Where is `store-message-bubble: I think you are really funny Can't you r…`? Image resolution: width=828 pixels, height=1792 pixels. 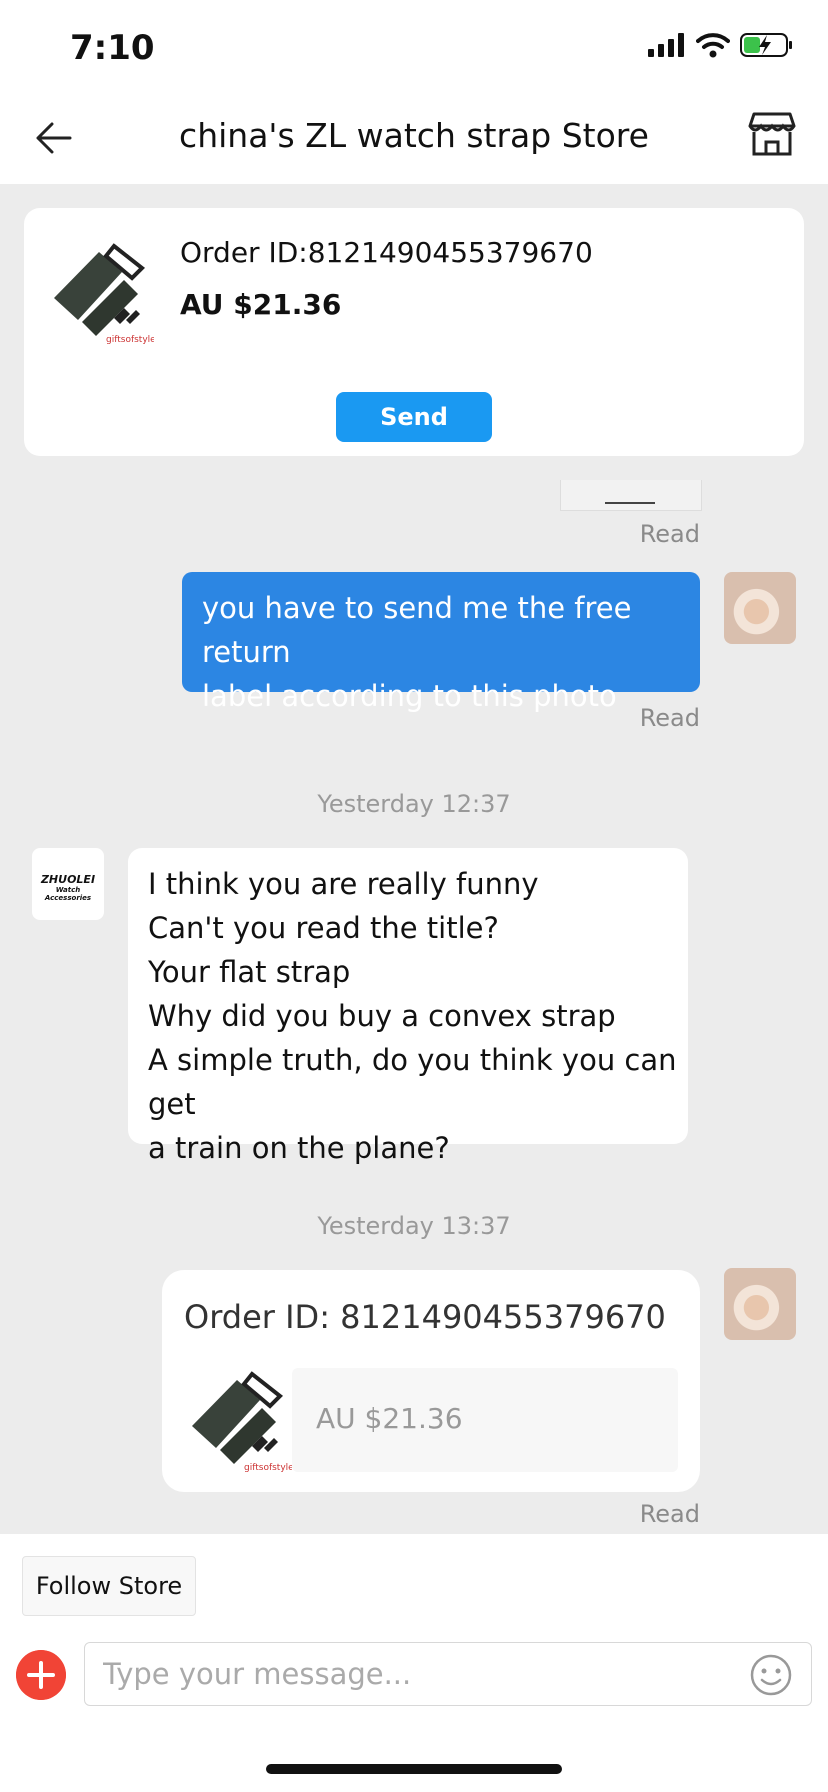 store-message-bubble: I think you are really funny Can't you r… is located at coordinates (408, 1006).